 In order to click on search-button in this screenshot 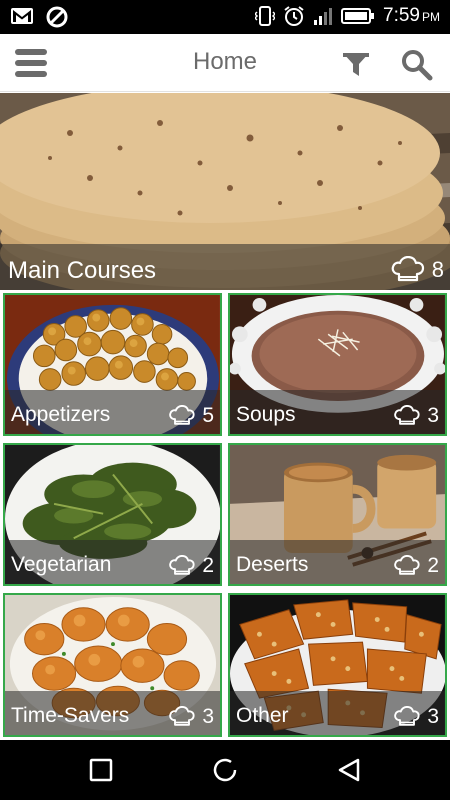, I will do `click(417, 65)`.